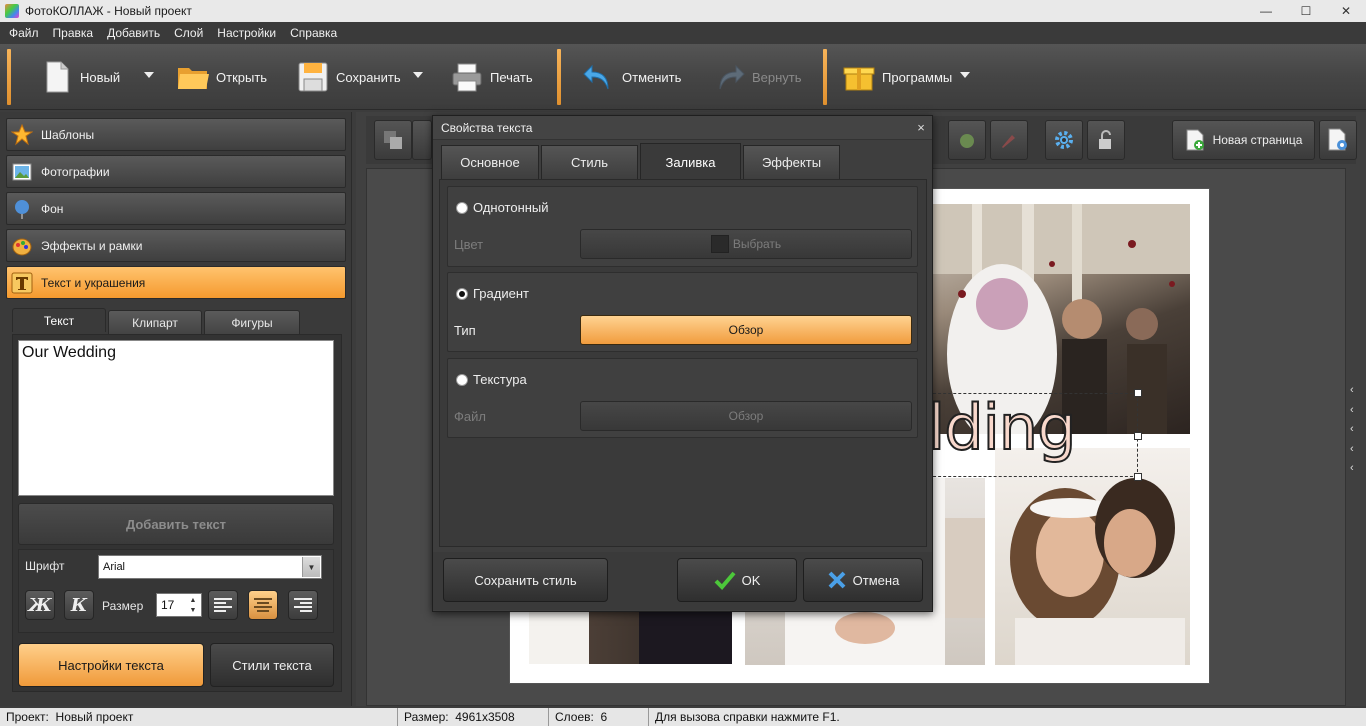 This screenshot has height=726, width=1366. Describe the element at coordinates (133, 33) in the screenshot. I see `menu-add: Добавить` at that location.